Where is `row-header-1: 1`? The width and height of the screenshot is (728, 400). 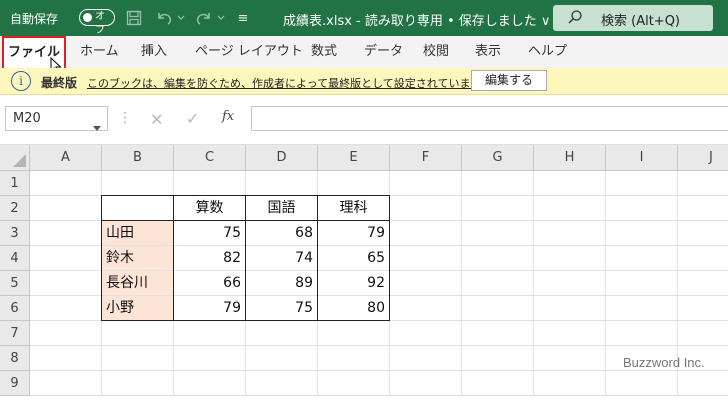 row-header-1: 1 is located at coordinates (15, 183).